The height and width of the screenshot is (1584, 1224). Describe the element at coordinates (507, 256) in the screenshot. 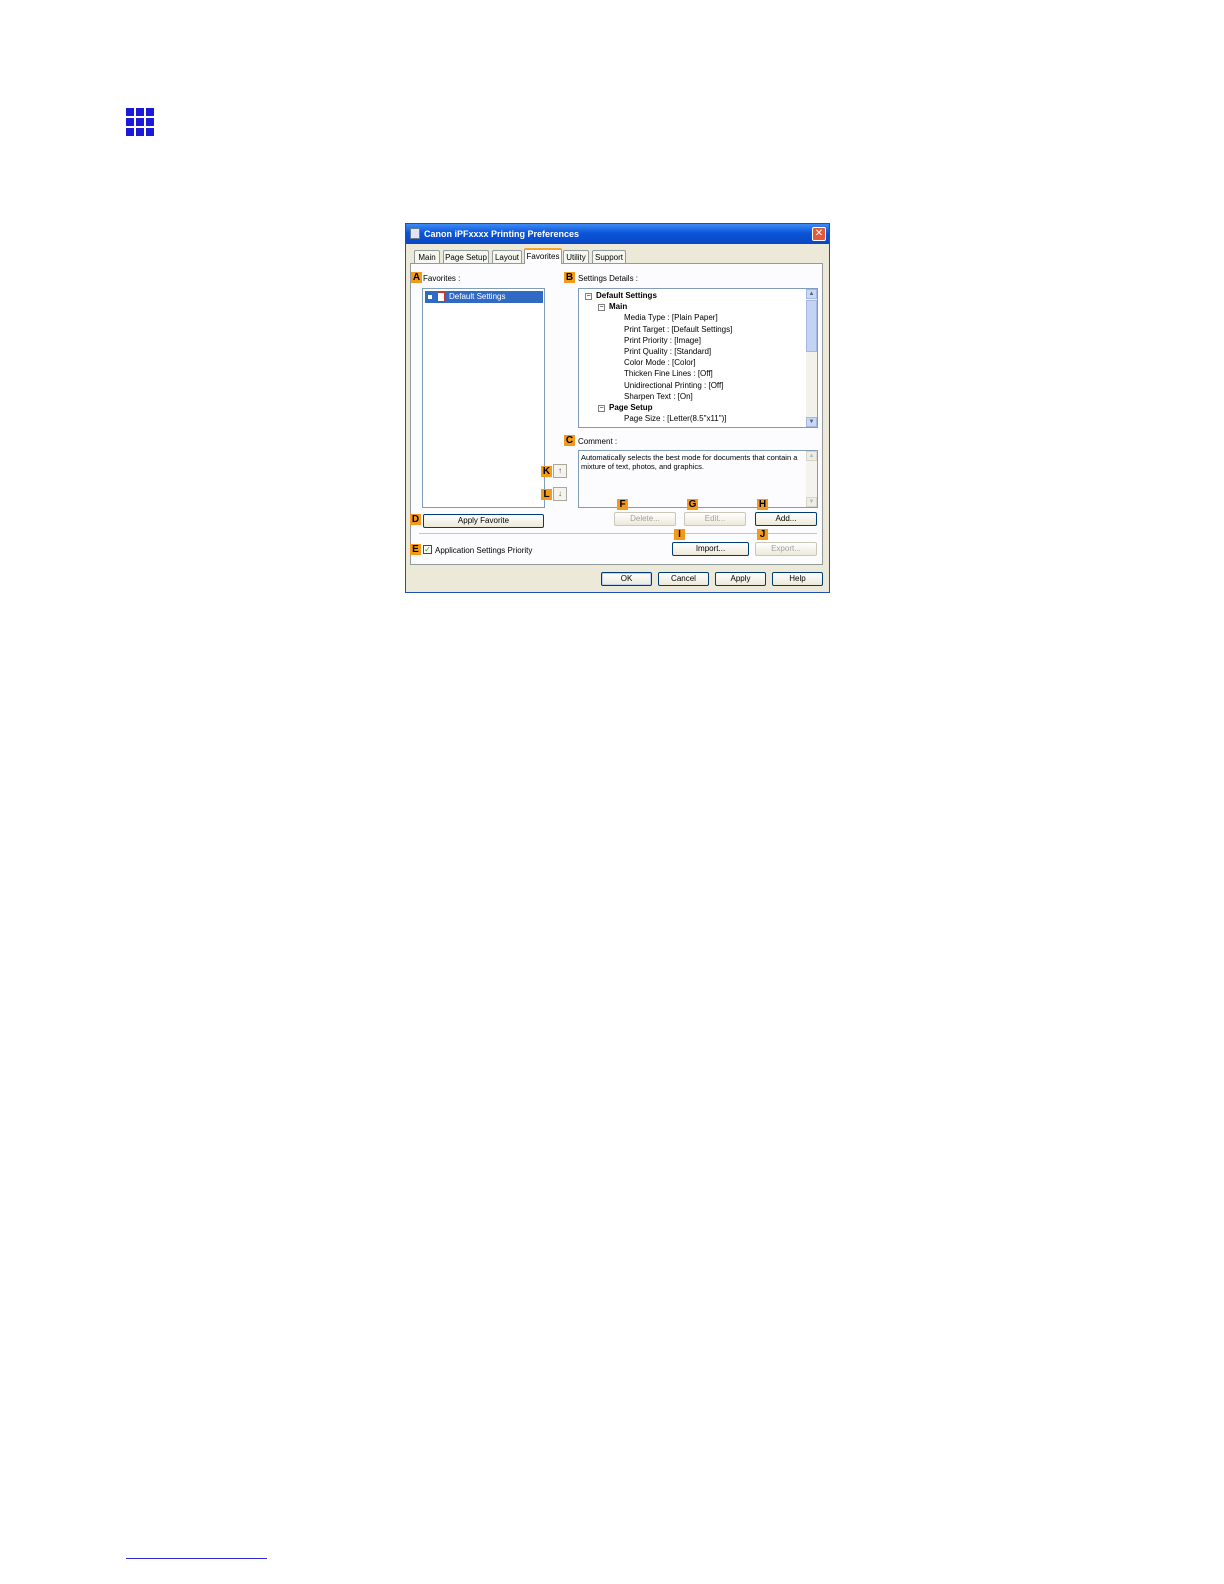

I see `tab-layout: Layout` at that location.